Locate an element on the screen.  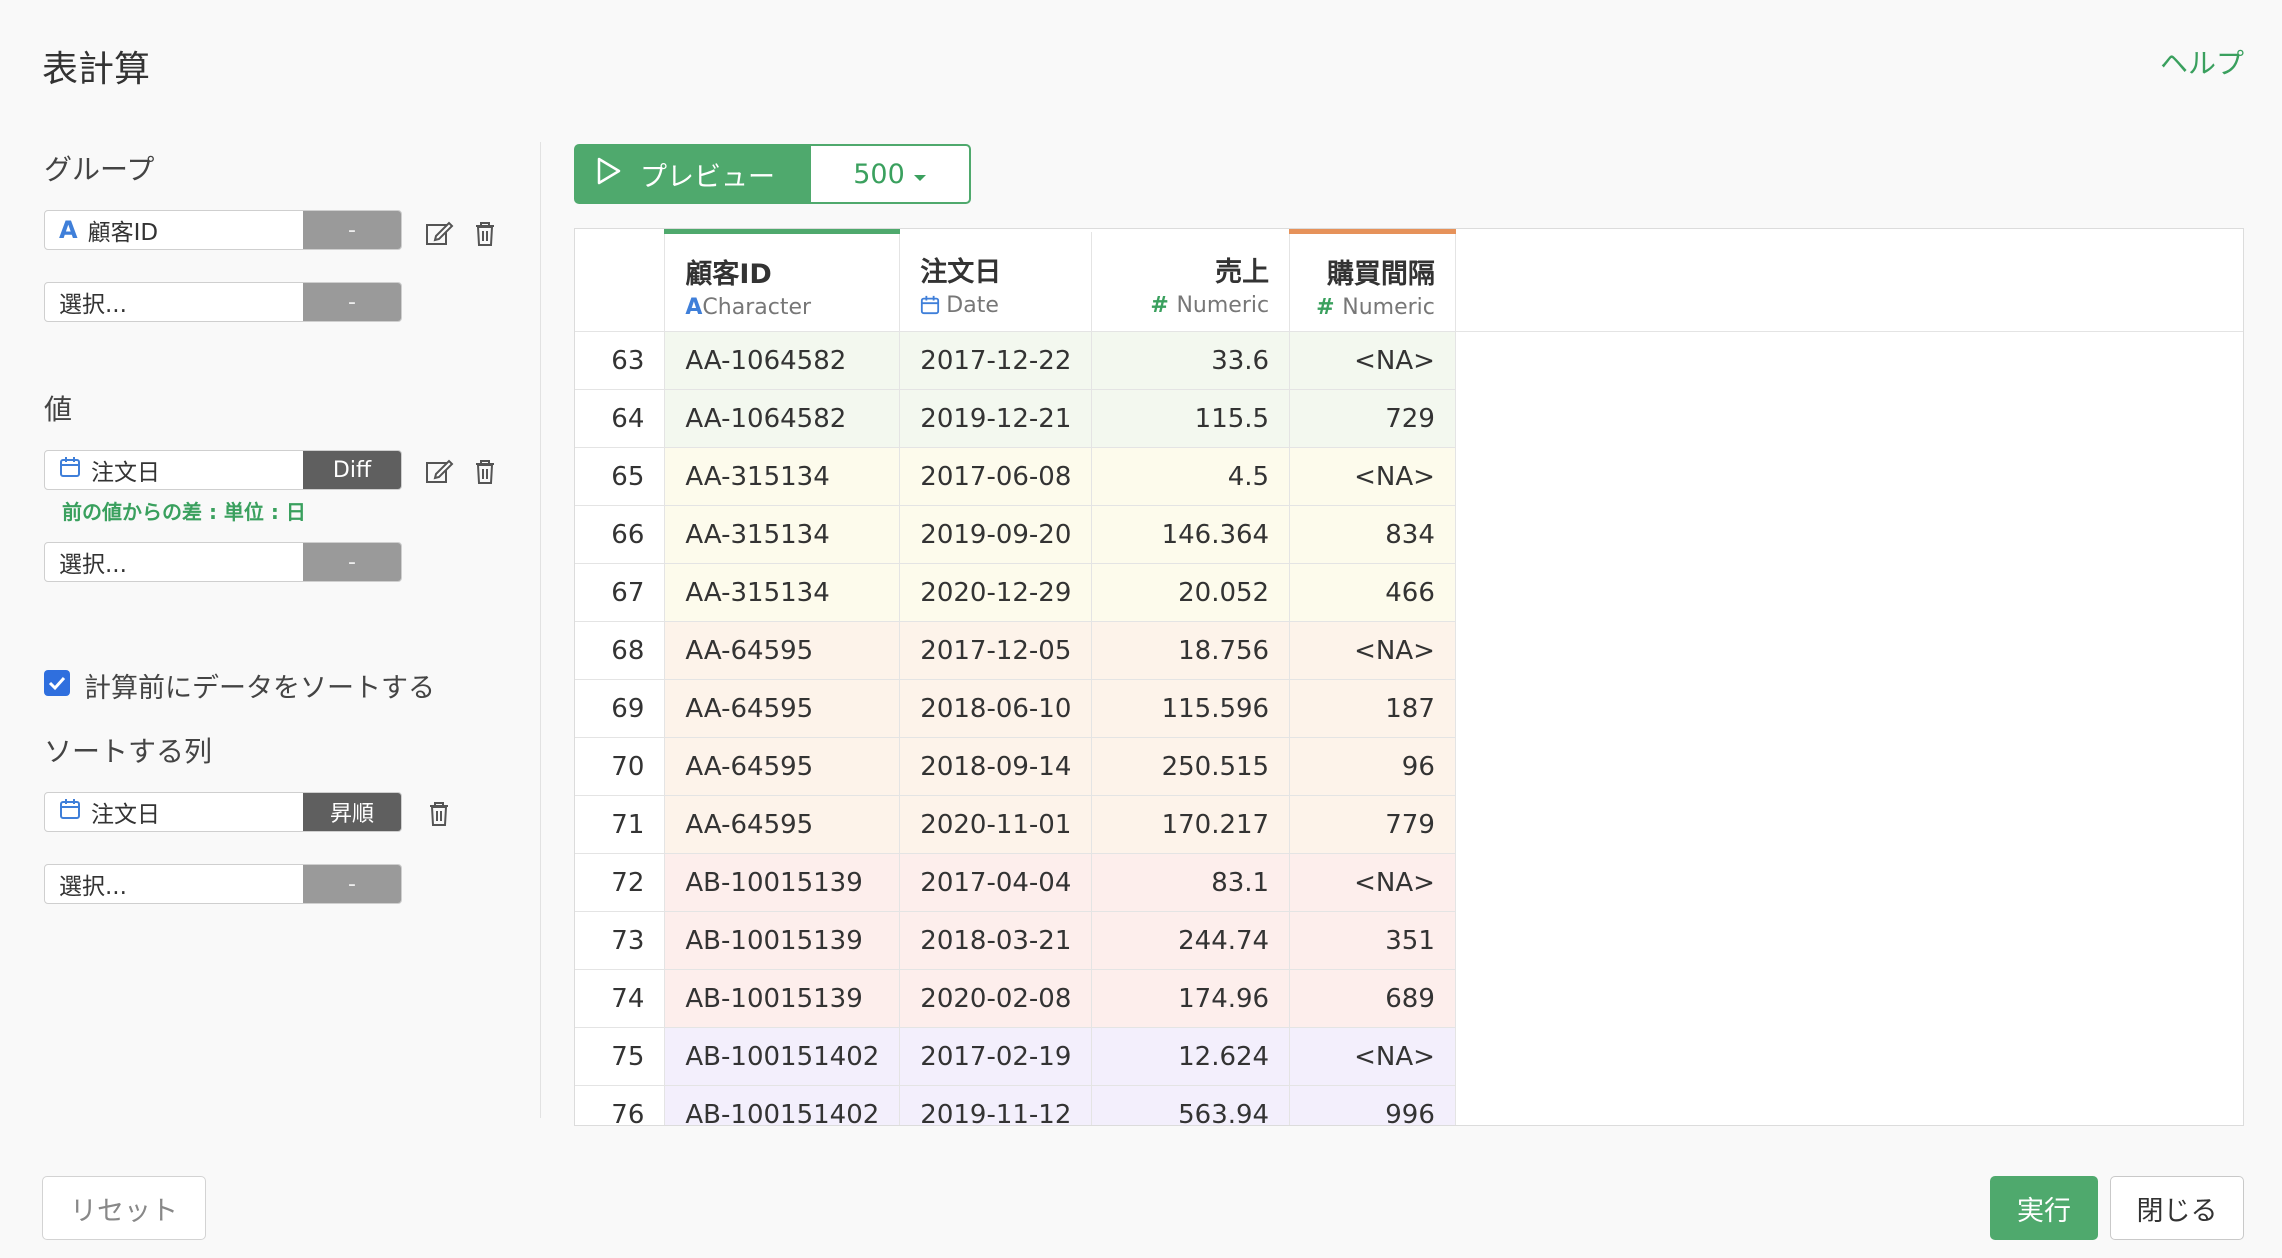
cell-sales: 18.756 is located at coordinates (1191, 650).